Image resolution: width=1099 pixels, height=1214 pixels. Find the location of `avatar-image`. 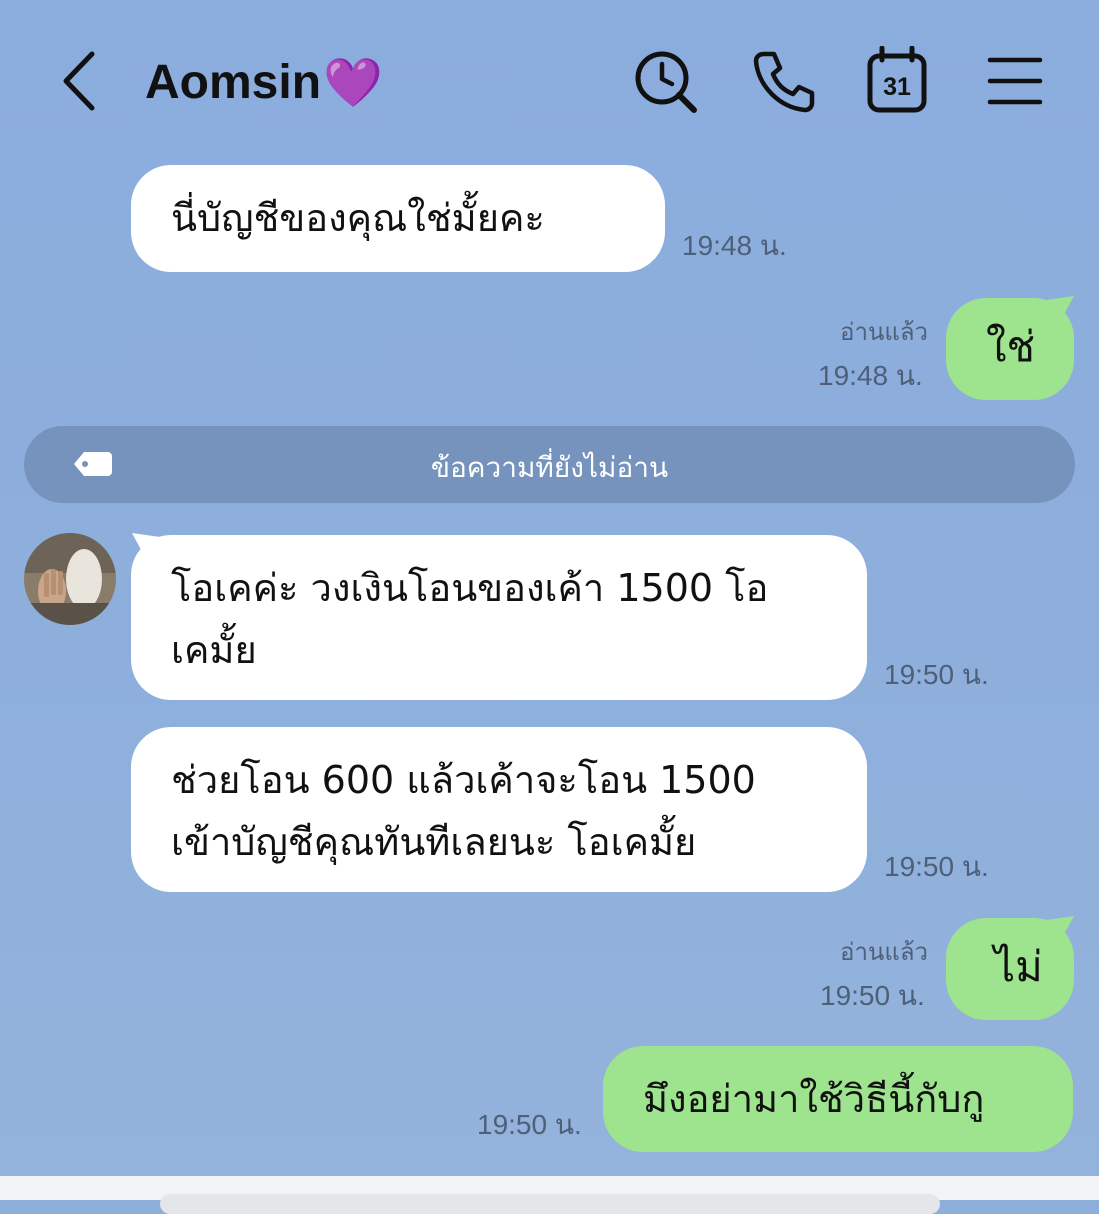

avatar-image is located at coordinates (70, 579).